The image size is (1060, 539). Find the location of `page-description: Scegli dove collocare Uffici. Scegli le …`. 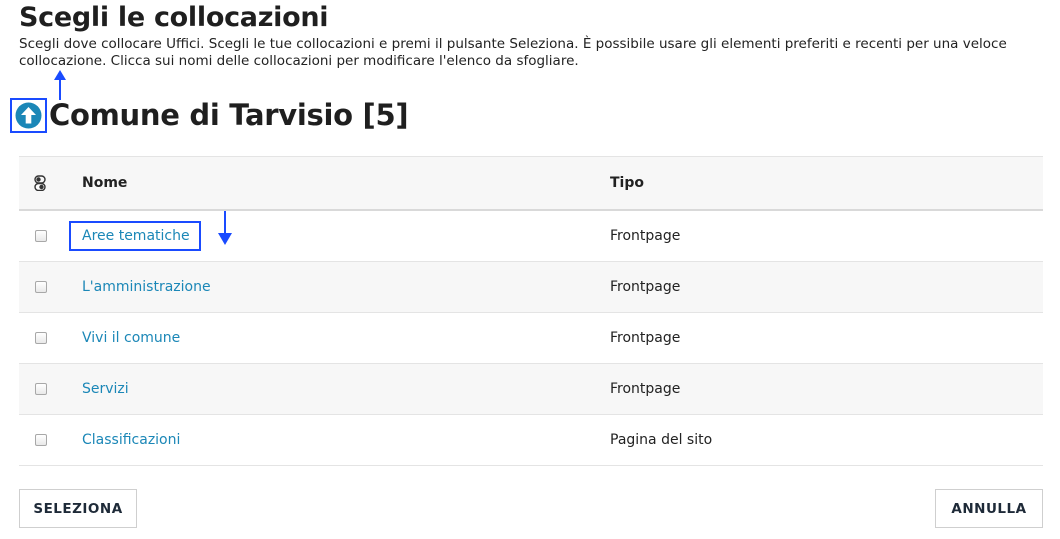

page-description: Scegli dove collocare Uffici. Scegli le … is located at coordinates (513, 52).